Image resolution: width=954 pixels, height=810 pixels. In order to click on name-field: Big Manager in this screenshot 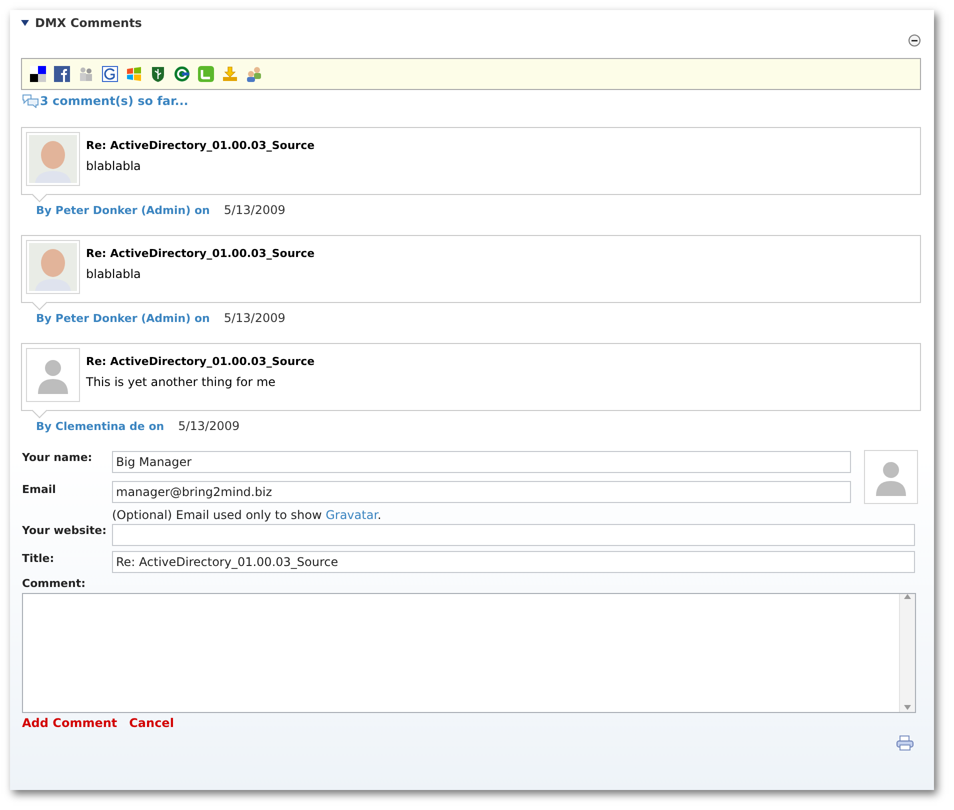, I will do `click(481, 462)`.